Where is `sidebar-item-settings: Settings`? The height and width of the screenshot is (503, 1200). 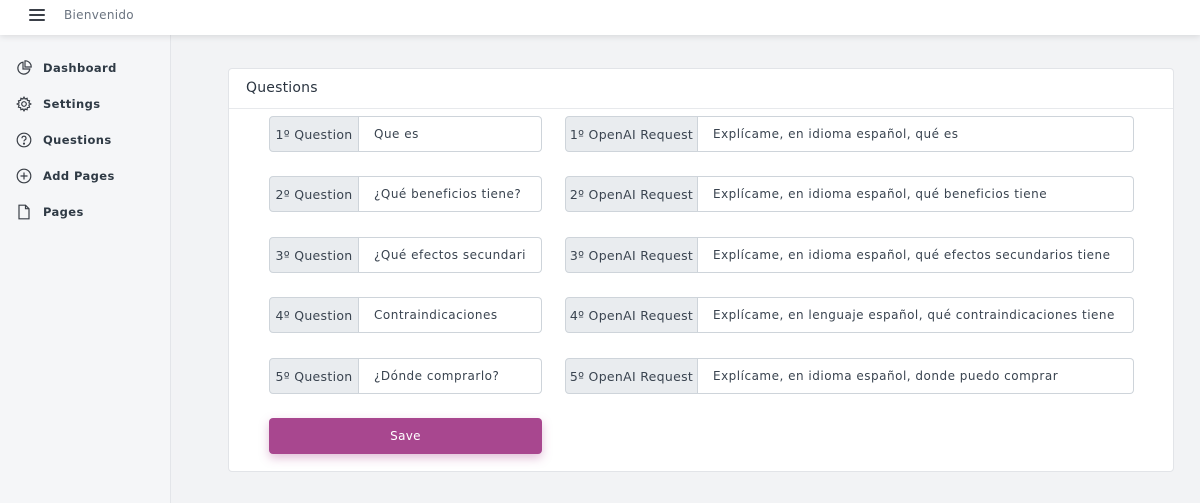
sidebar-item-settings: Settings is located at coordinates (91, 104).